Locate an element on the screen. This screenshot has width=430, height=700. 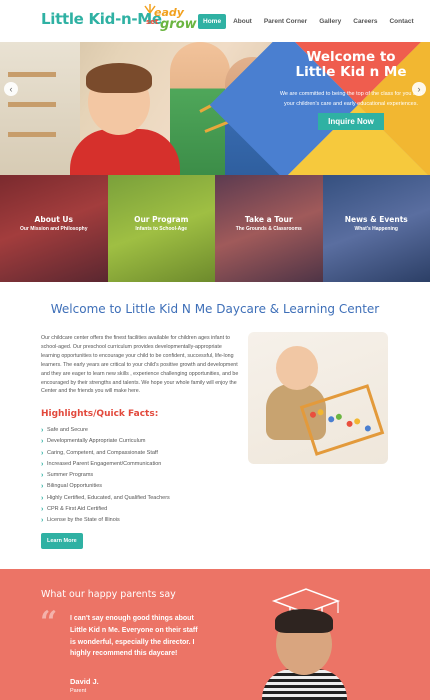
hero-title: Welcome to Little Kid n Me is located at coordinates (351, 65).